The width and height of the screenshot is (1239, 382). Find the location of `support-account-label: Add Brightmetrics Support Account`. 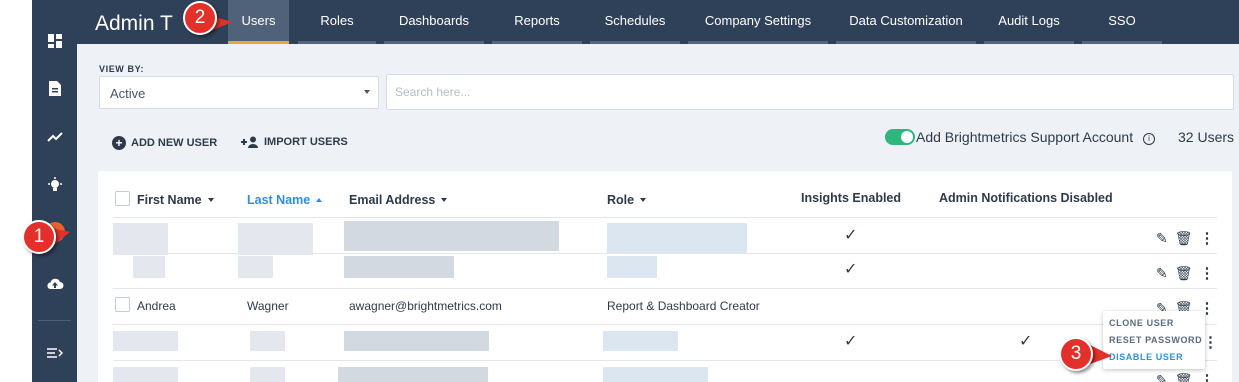

support-account-label: Add Brightmetrics Support Account is located at coordinates (1025, 137).